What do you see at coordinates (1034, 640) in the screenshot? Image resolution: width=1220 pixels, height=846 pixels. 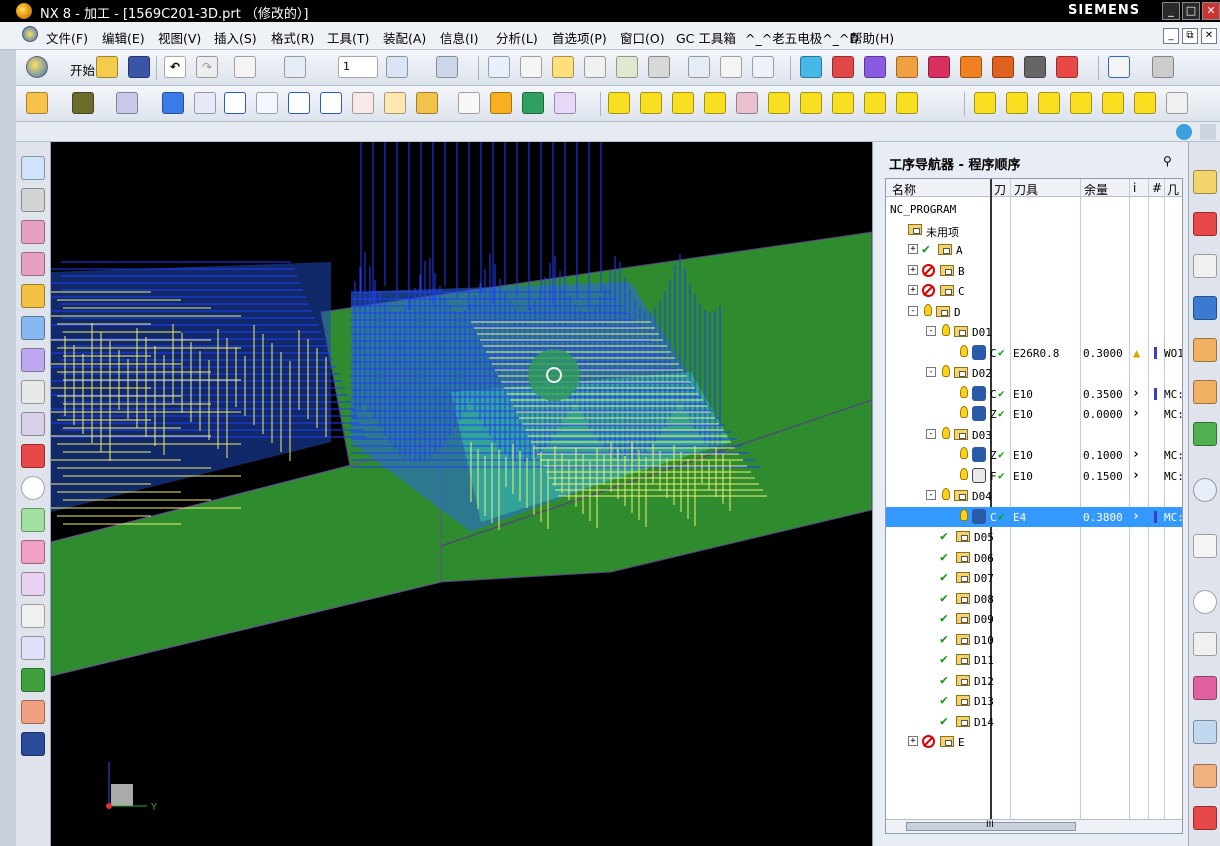 I see `program-row: ✔ D10` at bounding box center [1034, 640].